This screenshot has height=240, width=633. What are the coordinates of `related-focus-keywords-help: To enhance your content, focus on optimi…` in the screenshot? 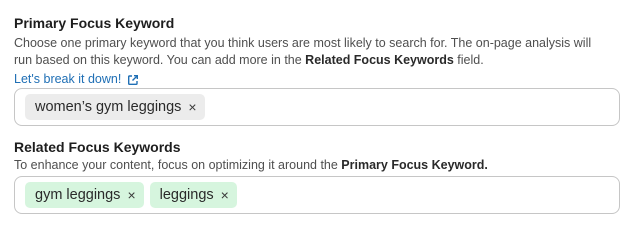 It's located at (317, 165).